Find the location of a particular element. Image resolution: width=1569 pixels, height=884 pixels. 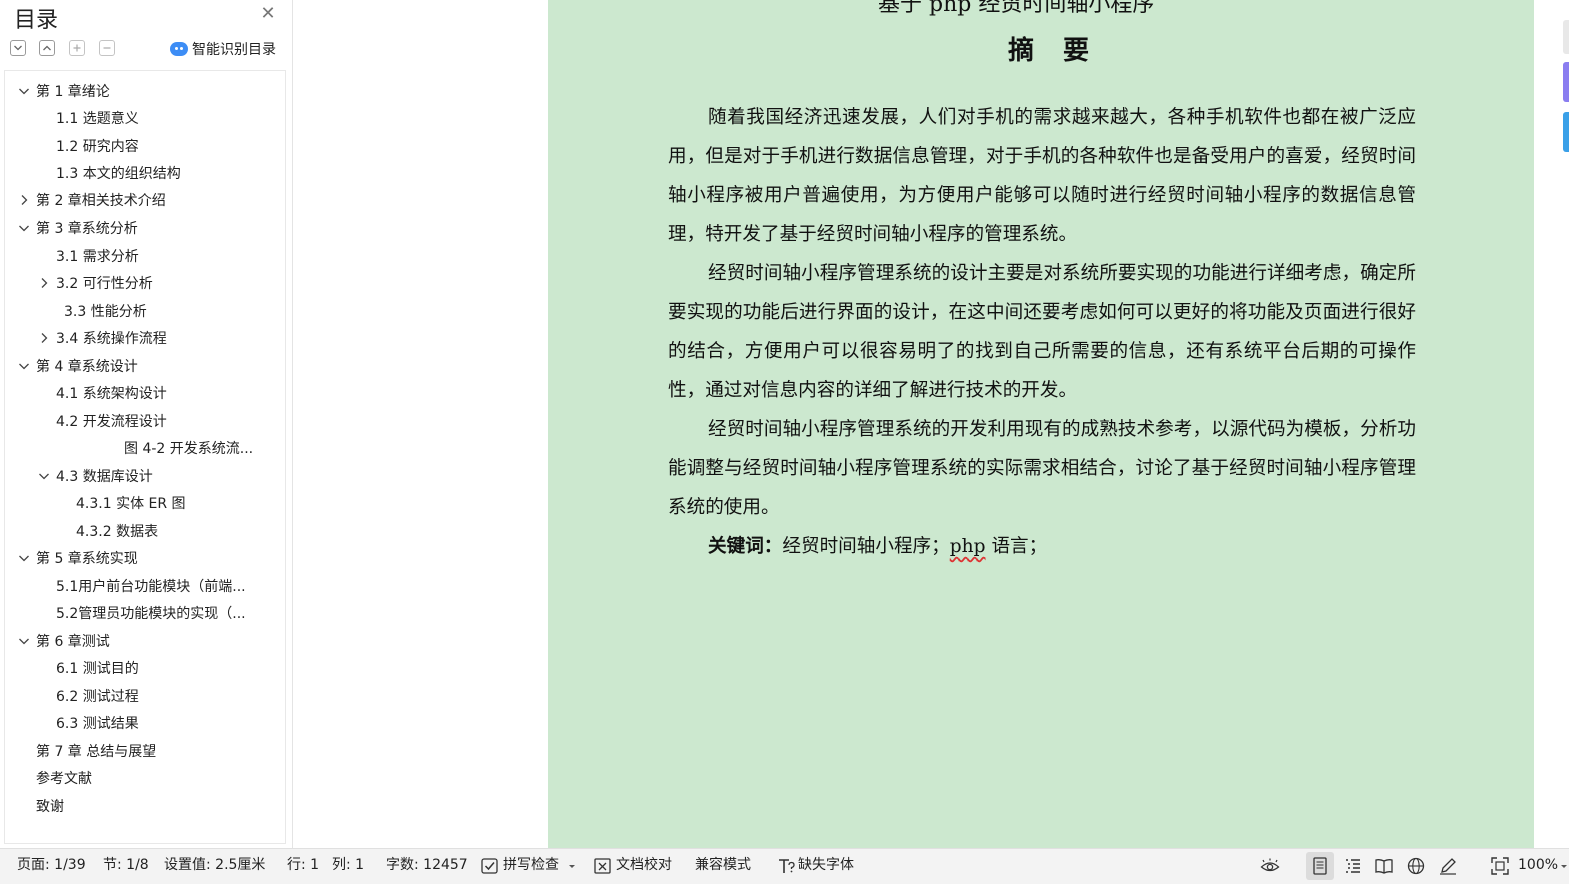

toc-item: 3.4 系统操作流程 is located at coordinates (111, 339).